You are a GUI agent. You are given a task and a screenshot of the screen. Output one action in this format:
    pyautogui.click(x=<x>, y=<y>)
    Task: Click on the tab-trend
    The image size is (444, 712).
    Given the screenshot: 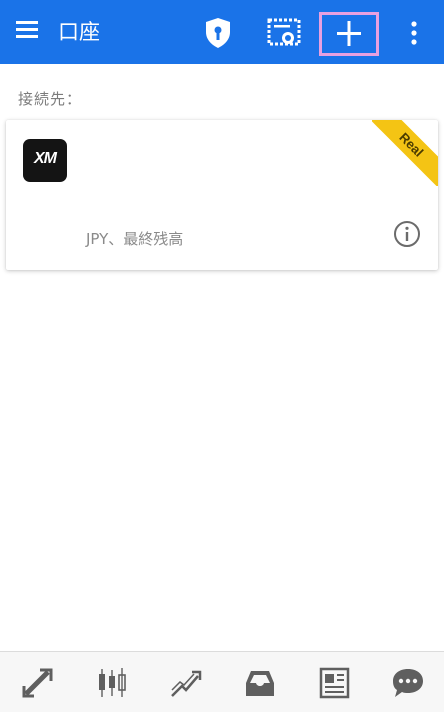 What is the action you would take?
    pyautogui.click(x=185, y=682)
    